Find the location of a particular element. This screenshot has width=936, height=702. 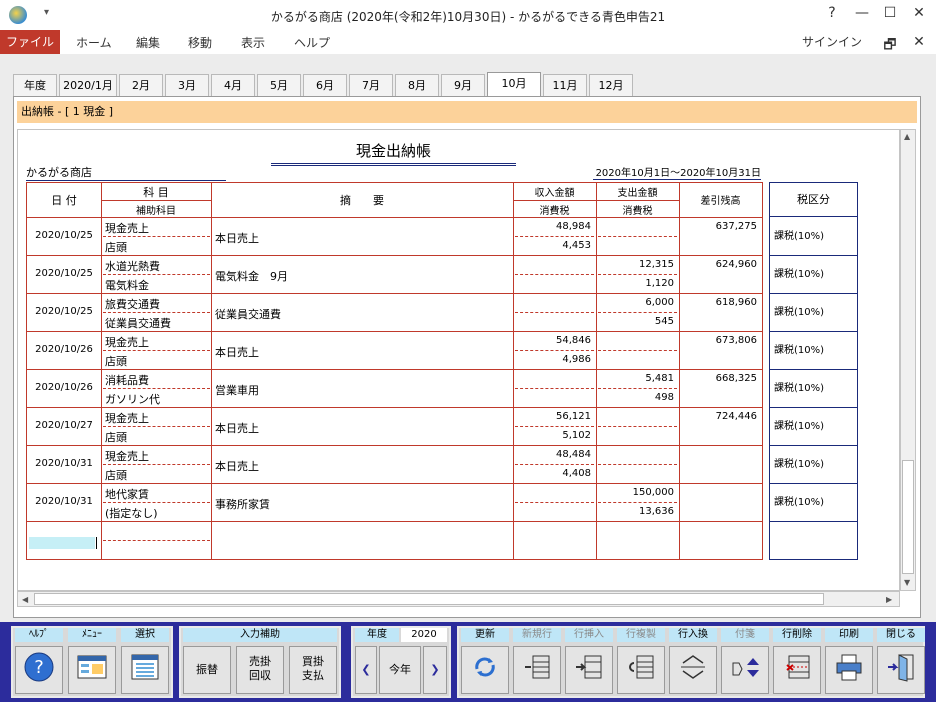

delete-row-button is located at coordinates (797, 670).